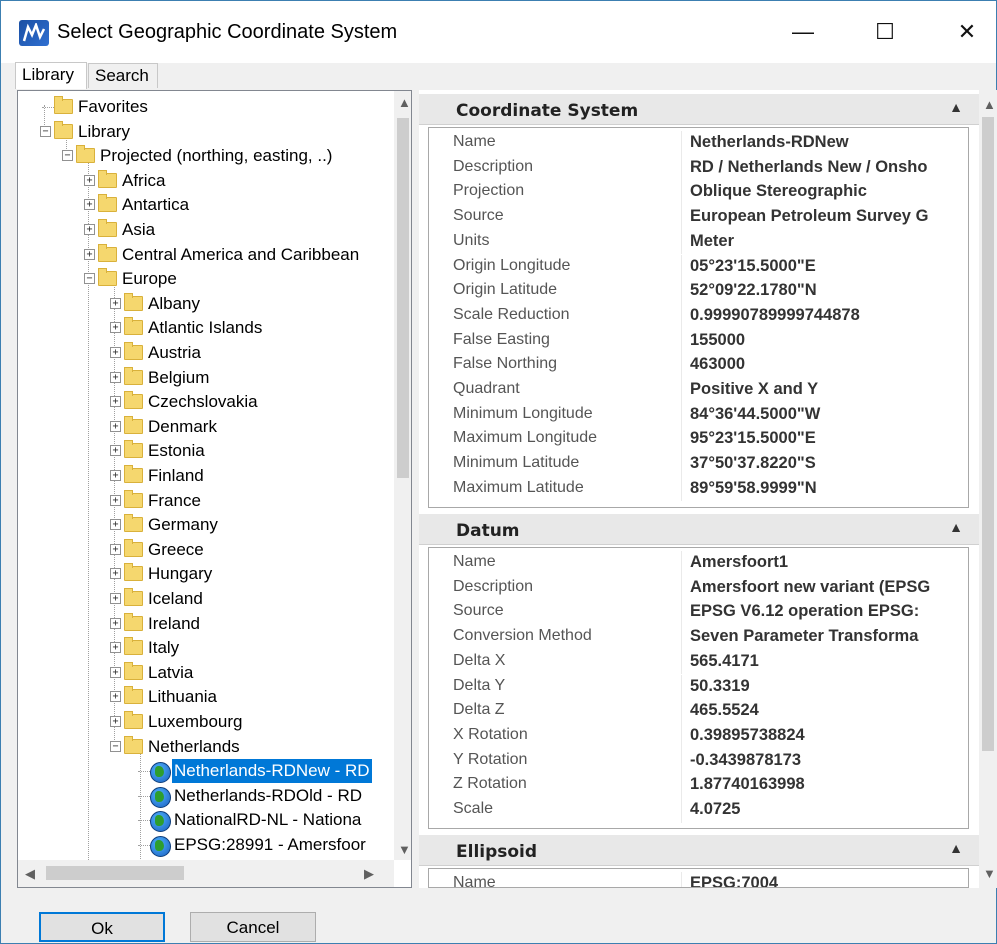 This screenshot has width=997, height=944. Describe the element at coordinates (885, 32) in the screenshot. I see `maximize-button: ☐` at that location.